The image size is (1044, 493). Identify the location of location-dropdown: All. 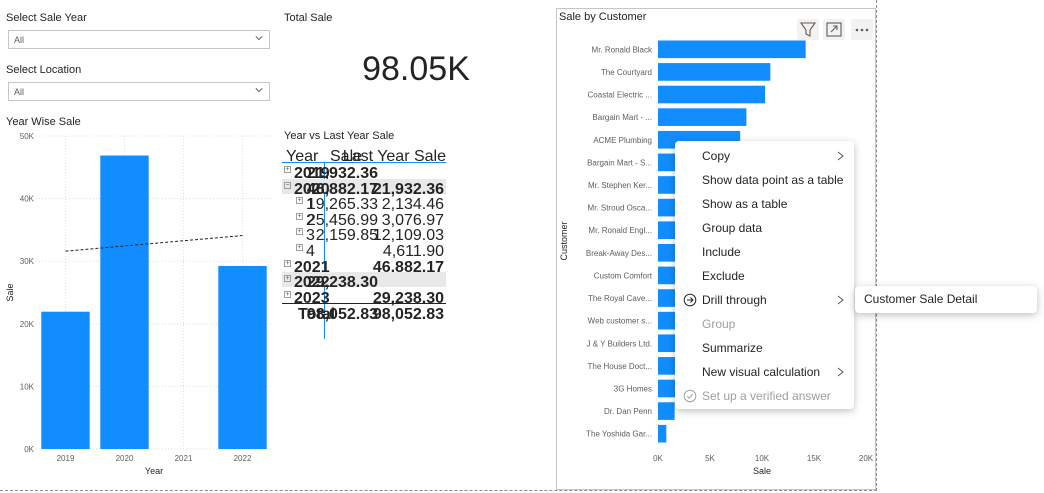
(139, 91).